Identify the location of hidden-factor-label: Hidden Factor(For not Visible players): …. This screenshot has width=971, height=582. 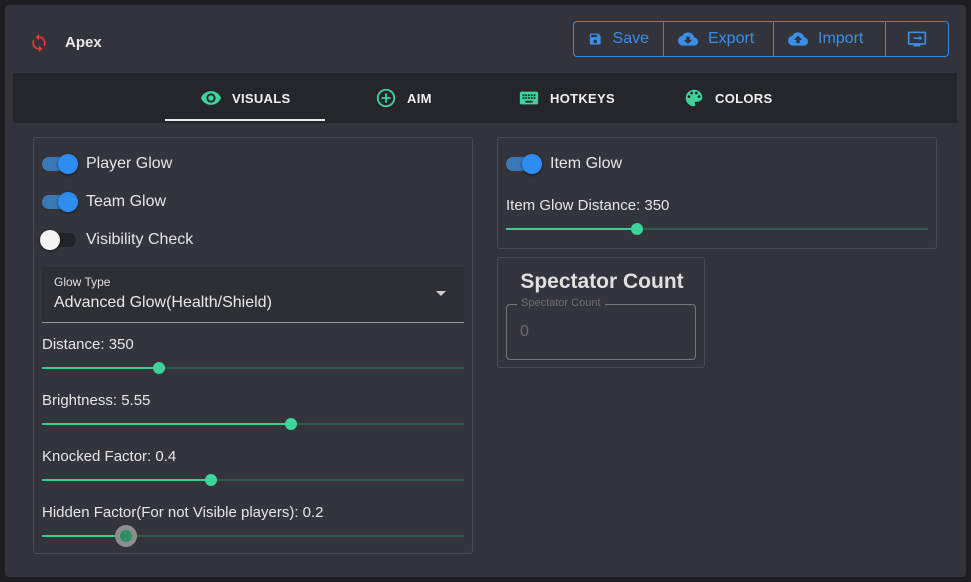
(183, 512).